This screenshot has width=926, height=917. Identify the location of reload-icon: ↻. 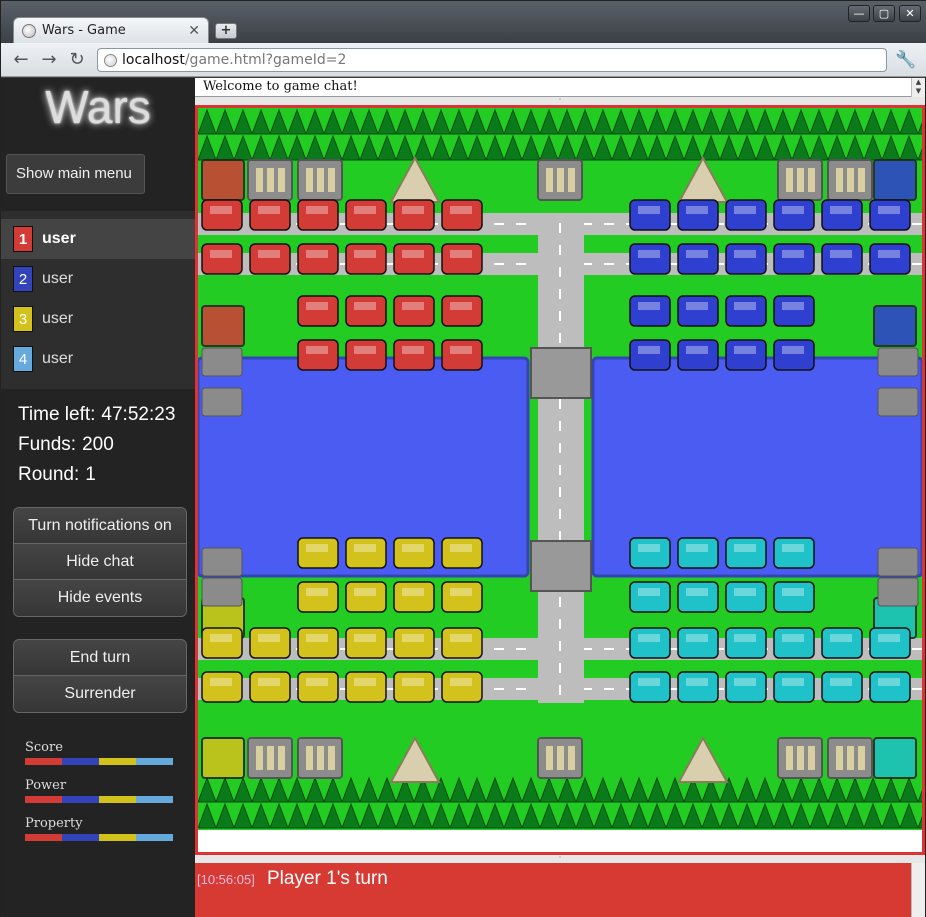
(77, 60).